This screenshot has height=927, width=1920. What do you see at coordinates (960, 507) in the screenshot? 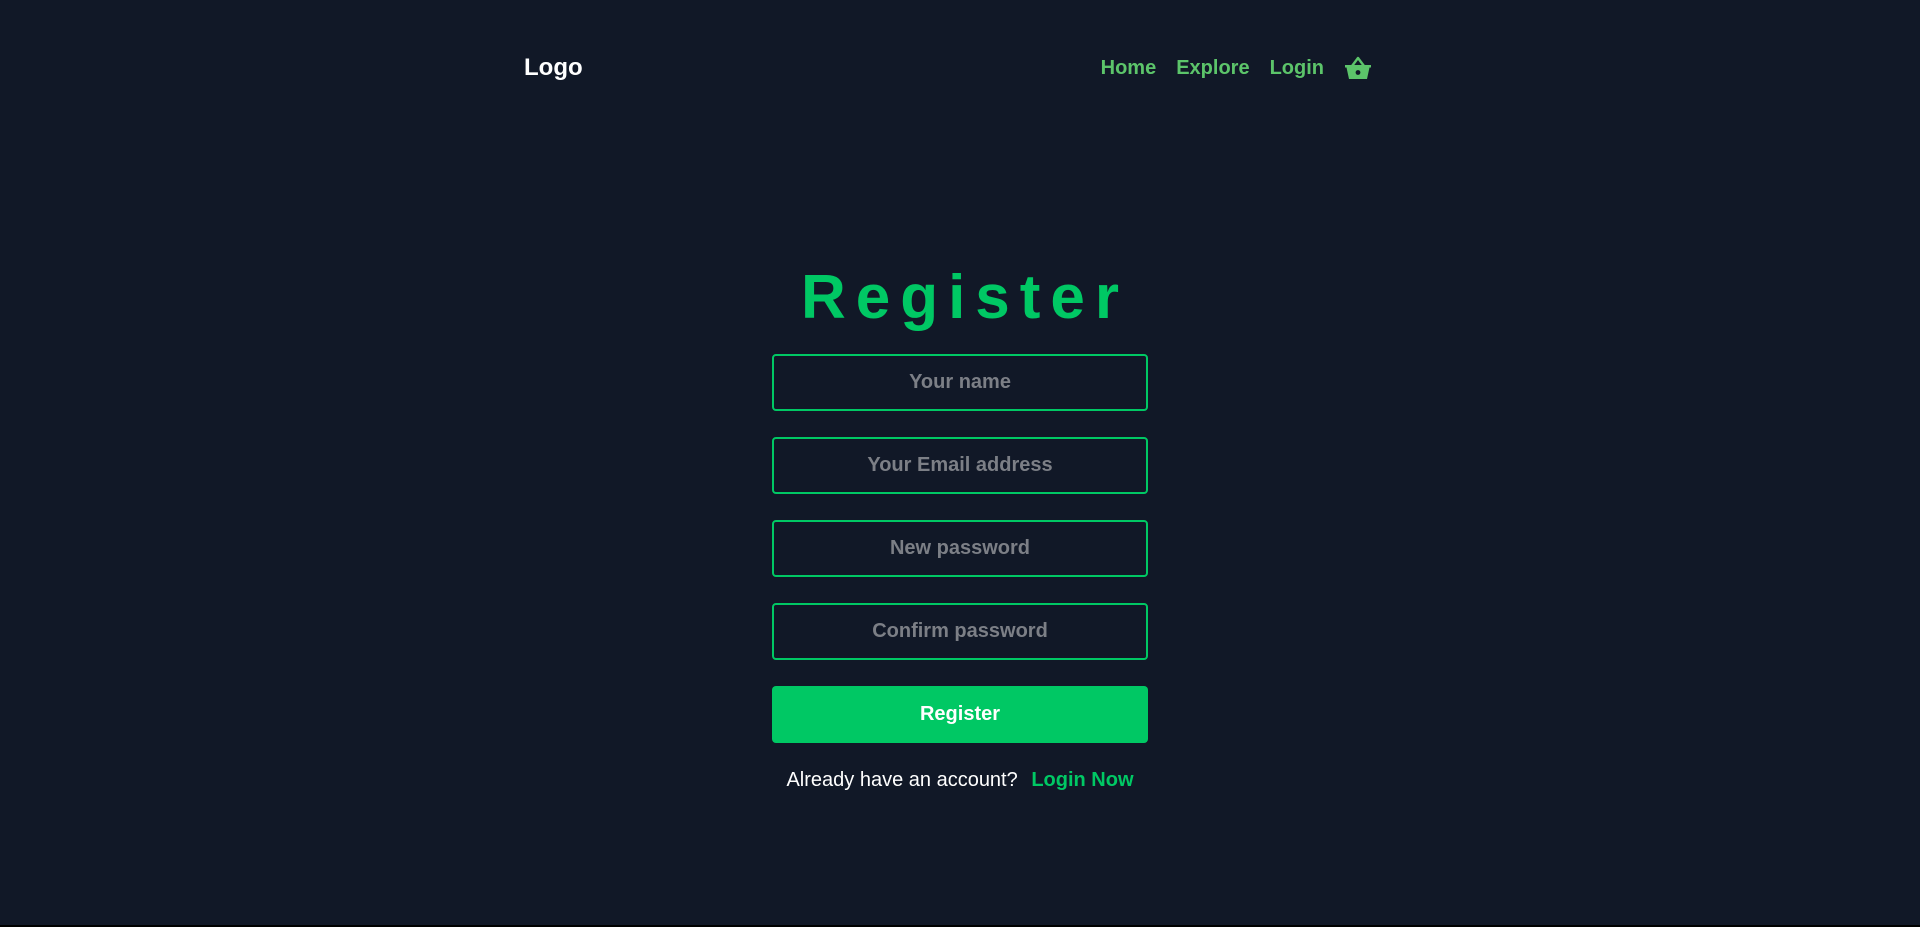
I see `form-fields` at bounding box center [960, 507].